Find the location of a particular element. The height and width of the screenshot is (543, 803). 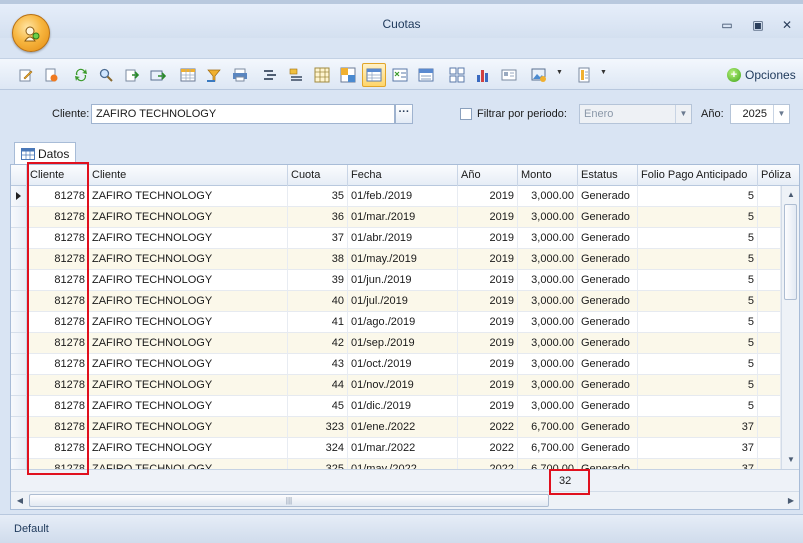

cell-cuota: 39 is located at coordinates (318, 280).